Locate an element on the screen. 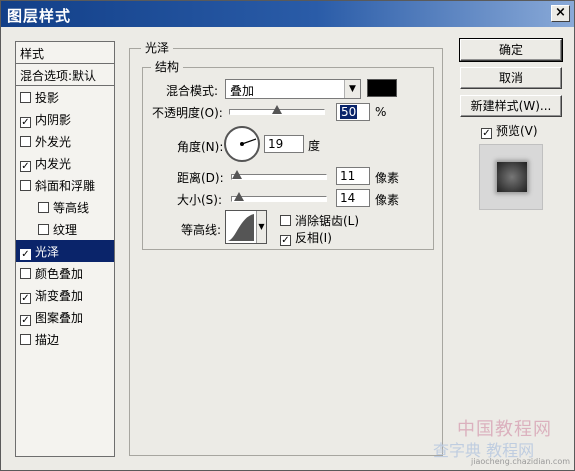 The width and height of the screenshot is (575, 471). style-item-label: 等高线 is located at coordinates (71, 208).